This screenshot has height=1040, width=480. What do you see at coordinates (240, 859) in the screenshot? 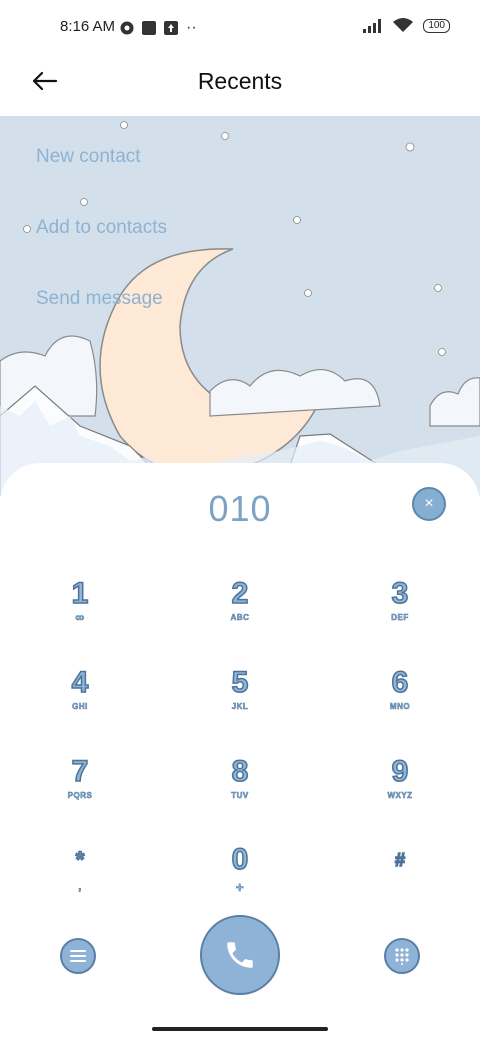
I see `key-digit: 0` at bounding box center [240, 859].